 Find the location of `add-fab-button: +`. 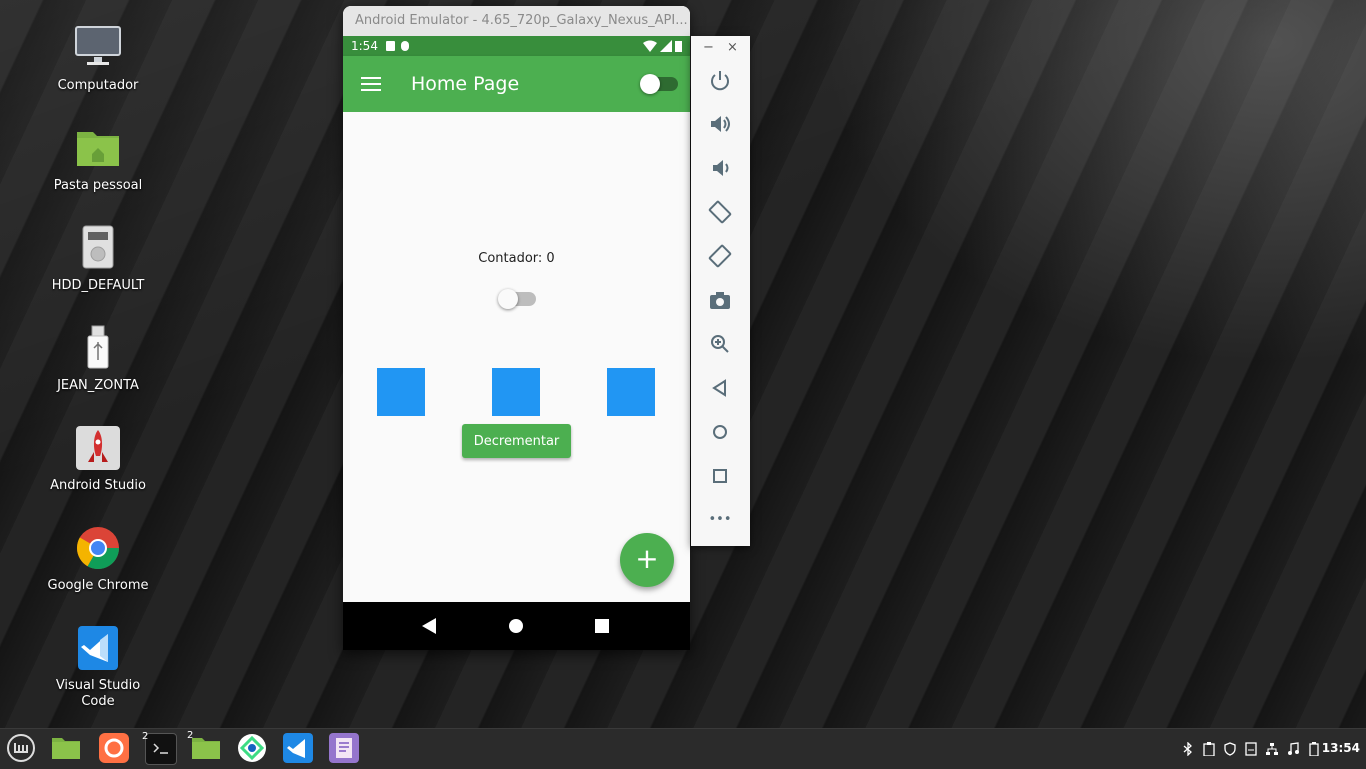

add-fab-button: + is located at coordinates (647, 560).